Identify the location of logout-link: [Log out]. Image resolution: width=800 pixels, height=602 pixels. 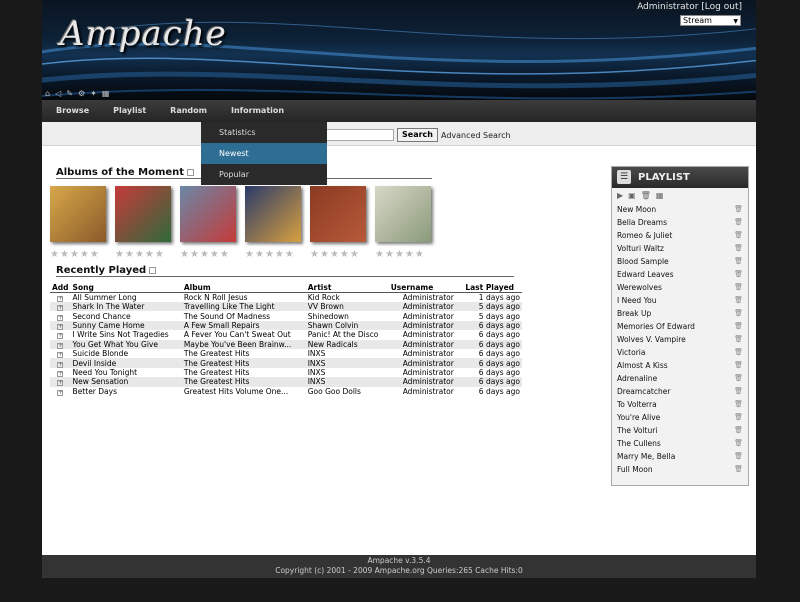
(721, 7).